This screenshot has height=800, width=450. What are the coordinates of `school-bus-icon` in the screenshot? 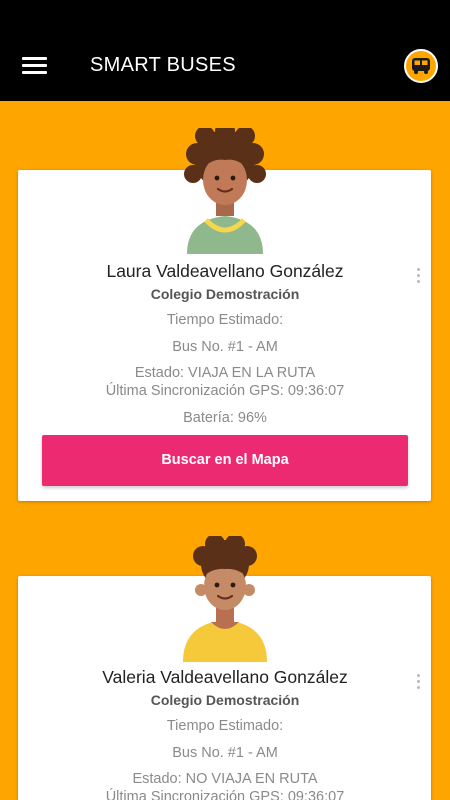 It's located at (421, 66).